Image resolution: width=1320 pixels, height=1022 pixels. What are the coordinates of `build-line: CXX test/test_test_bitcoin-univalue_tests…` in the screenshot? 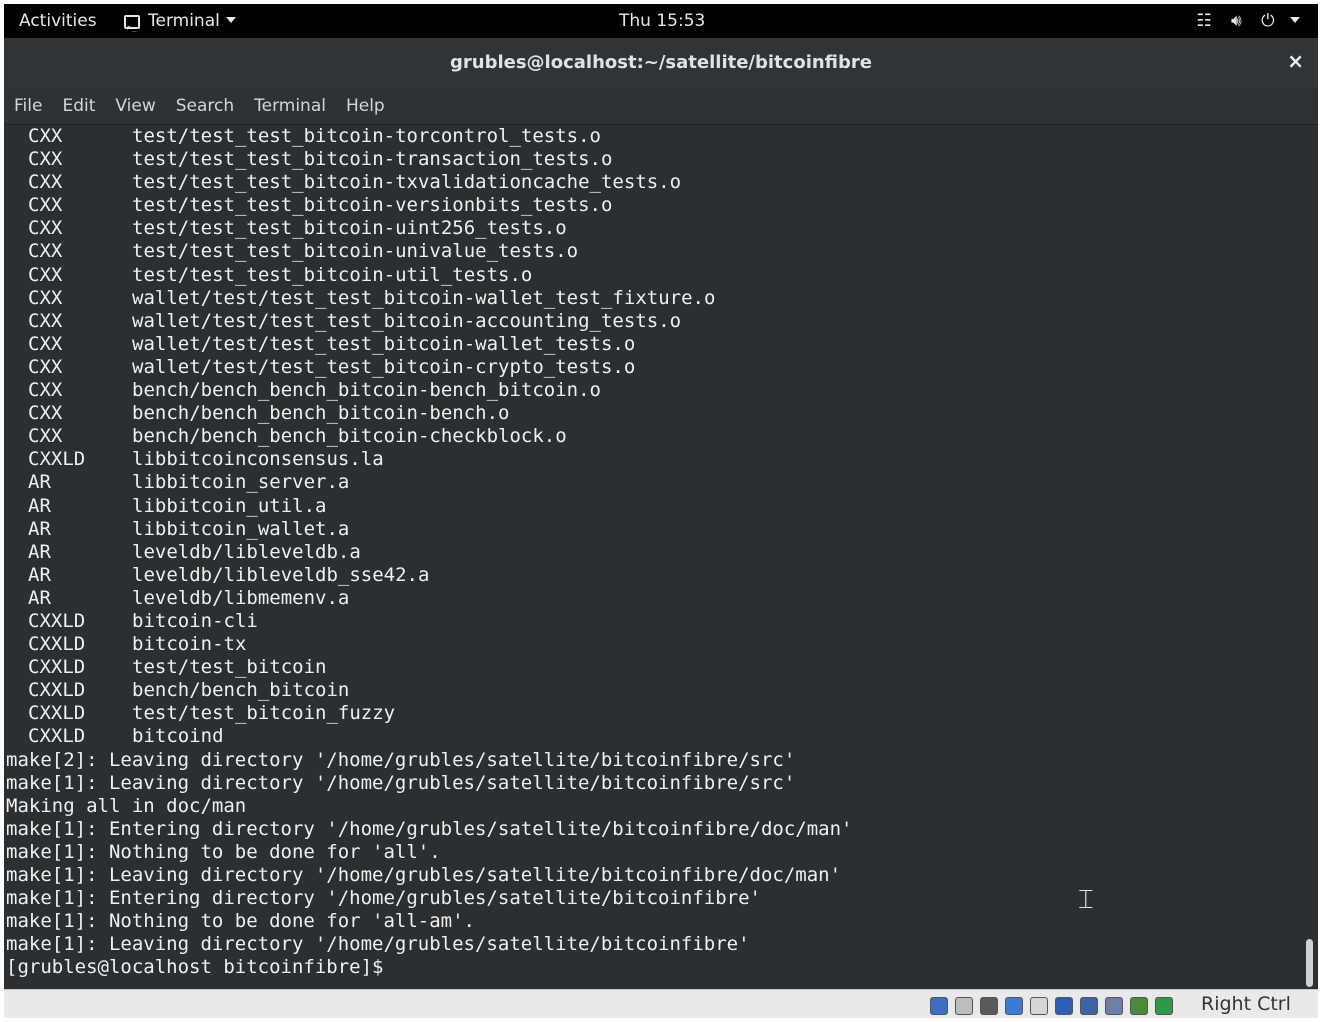 It's located at (653, 251).